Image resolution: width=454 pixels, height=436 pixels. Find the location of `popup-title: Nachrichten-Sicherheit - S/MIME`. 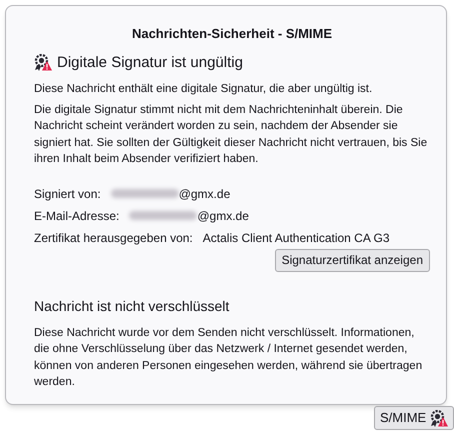

popup-title: Nachrichten-Sicherheit - S/MIME is located at coordinates (232, 34).